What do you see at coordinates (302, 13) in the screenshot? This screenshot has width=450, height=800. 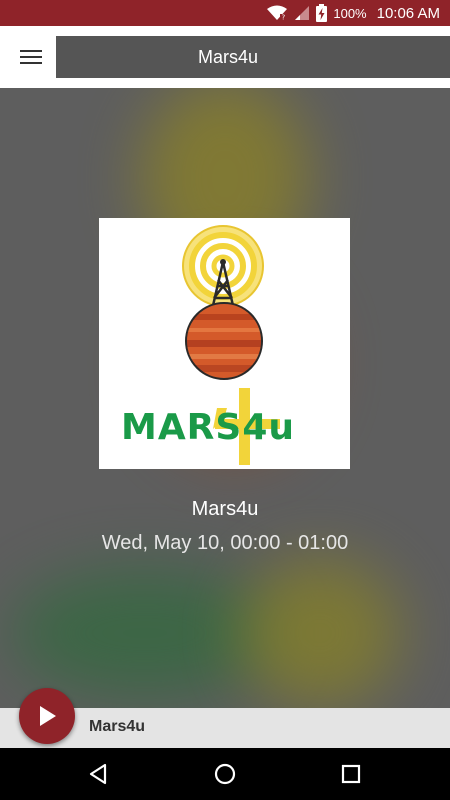 I see `signal-icon` at bounding box center [302, 13].